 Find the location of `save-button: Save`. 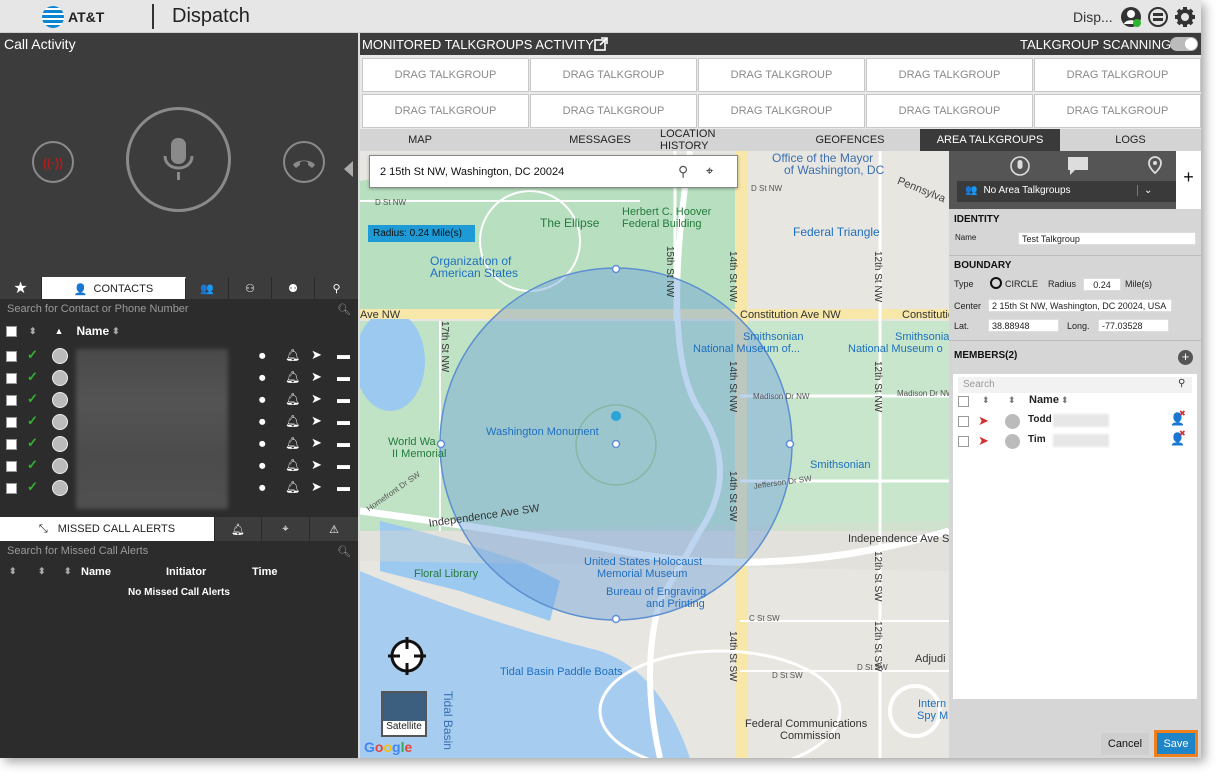

save-button: Save is located at coordinates (1176, 743).